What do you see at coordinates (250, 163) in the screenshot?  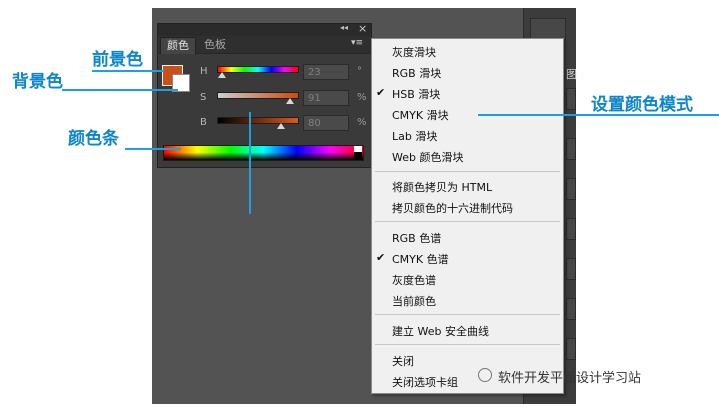 I see `annotation-line-slider` at bounding box center [250, 163].